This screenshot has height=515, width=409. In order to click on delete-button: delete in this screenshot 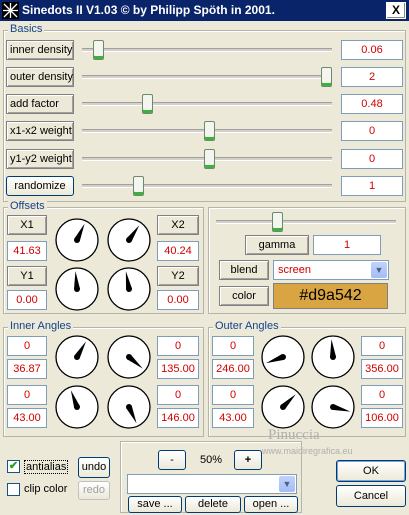, I will do `click(213, 504)`.